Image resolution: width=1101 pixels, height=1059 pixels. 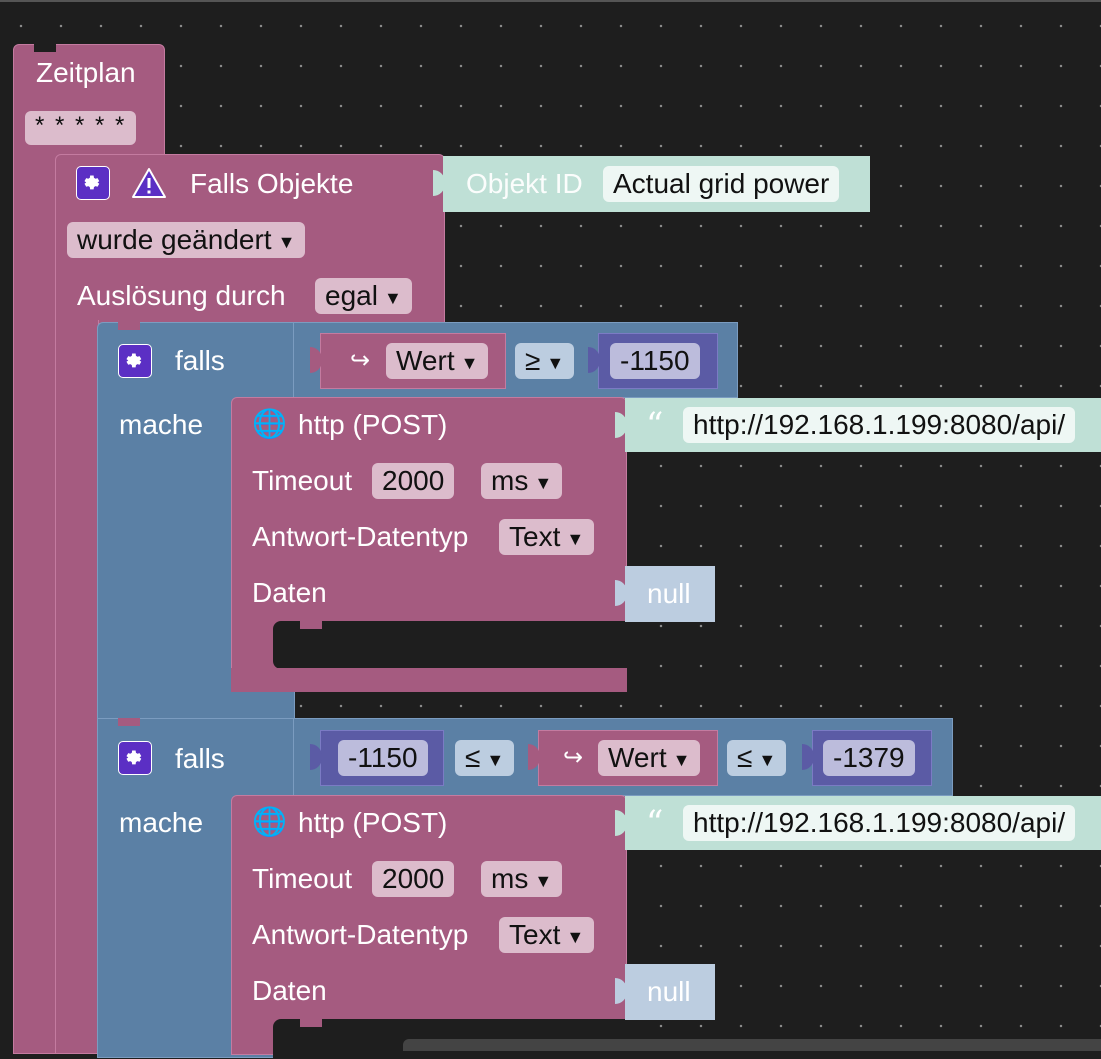 What do you see at coordinates (174, 239) in the screenshot?
I see `changed-value: wurde geändert` at bounding box center [174, 239].